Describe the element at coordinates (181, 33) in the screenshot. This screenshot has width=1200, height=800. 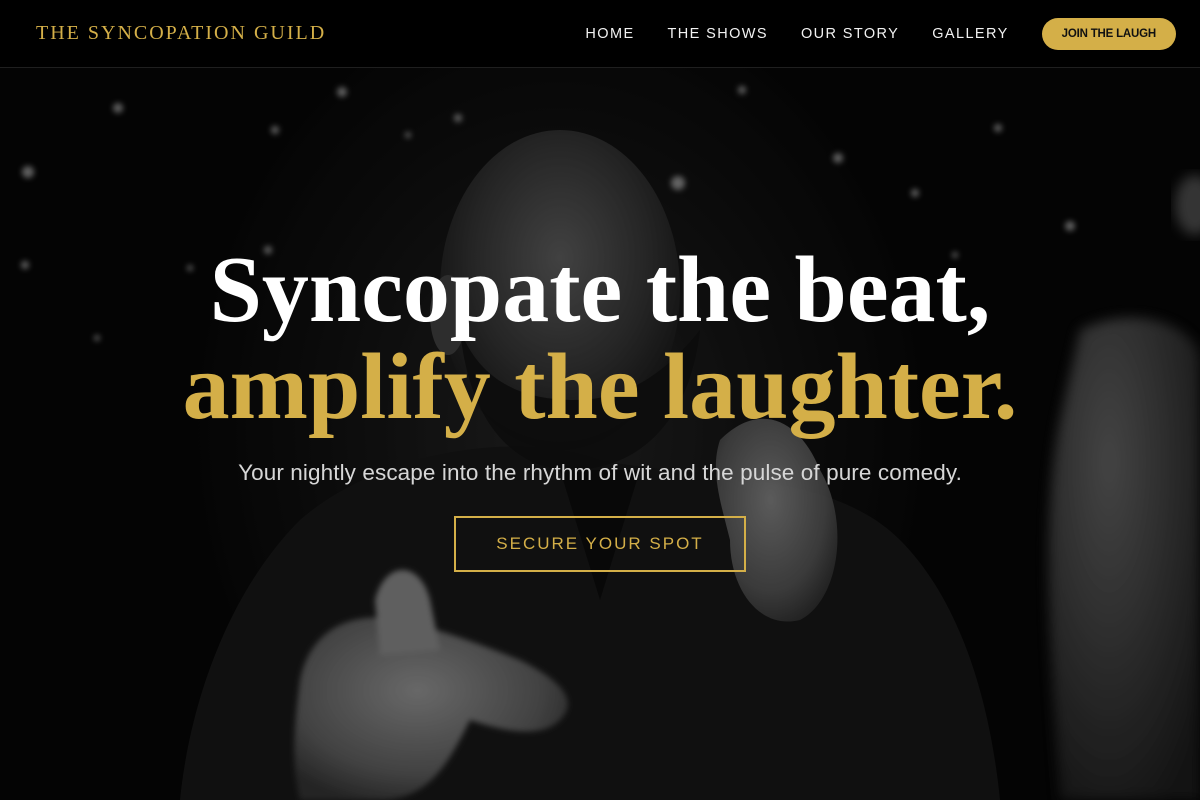
I see `brand-logo-text: THE SYNCOPATION GUILD` at that location.